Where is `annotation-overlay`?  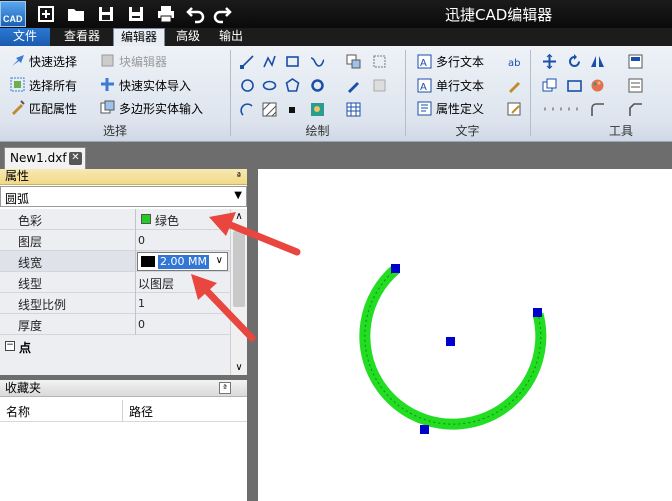 annotation-overlay is located at coordinates (246, 277).